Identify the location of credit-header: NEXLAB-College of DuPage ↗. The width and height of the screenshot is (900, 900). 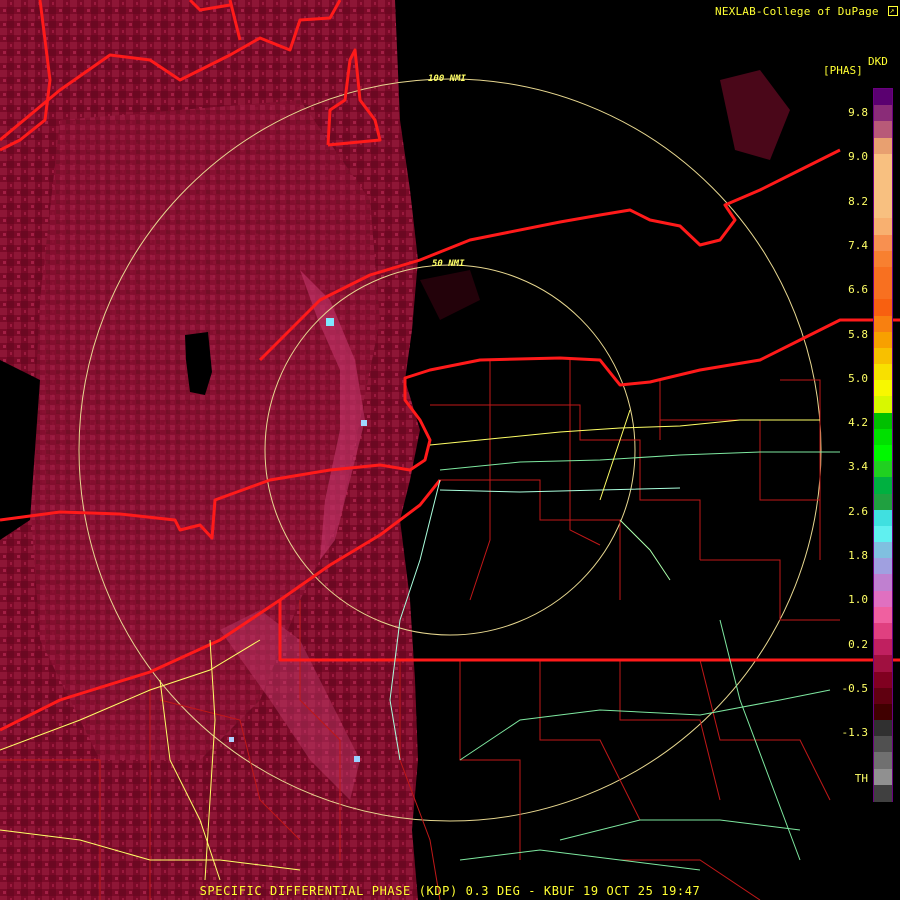
(806, 11).